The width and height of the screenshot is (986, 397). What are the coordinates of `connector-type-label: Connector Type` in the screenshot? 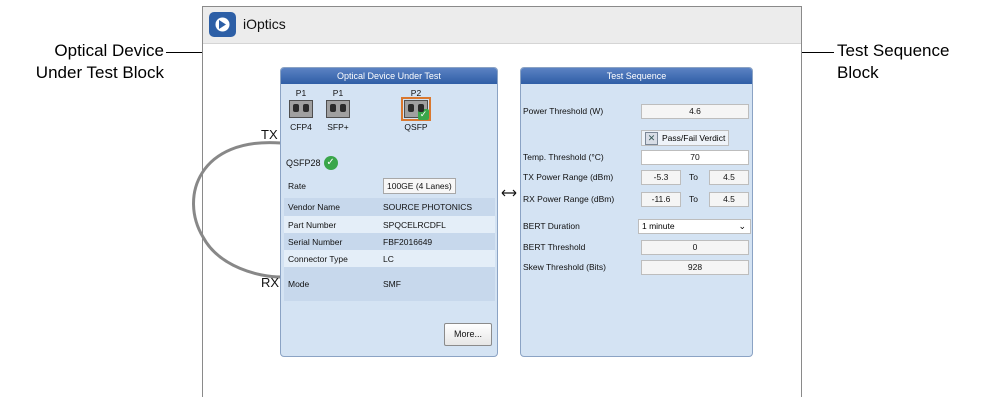 It's located at (318, 258).